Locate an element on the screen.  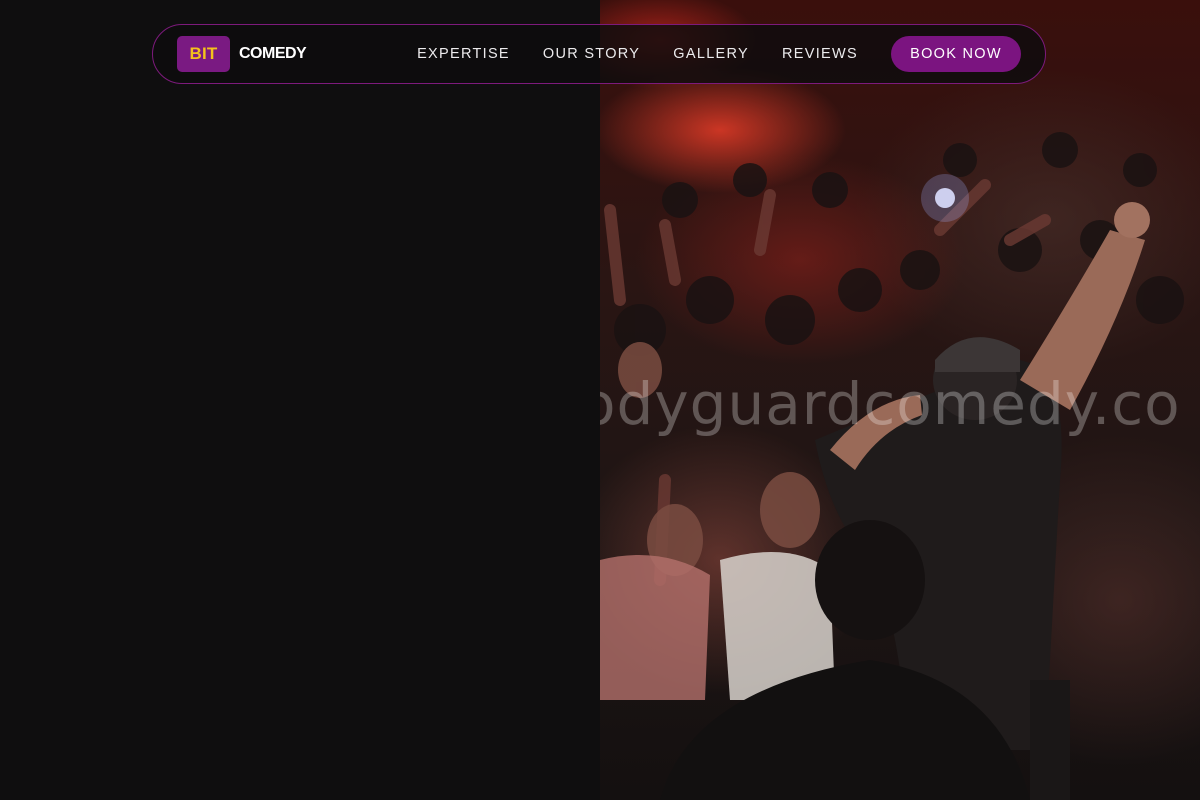
nav-link-our-story: OUR STORY is located at coordinates (591, 54).